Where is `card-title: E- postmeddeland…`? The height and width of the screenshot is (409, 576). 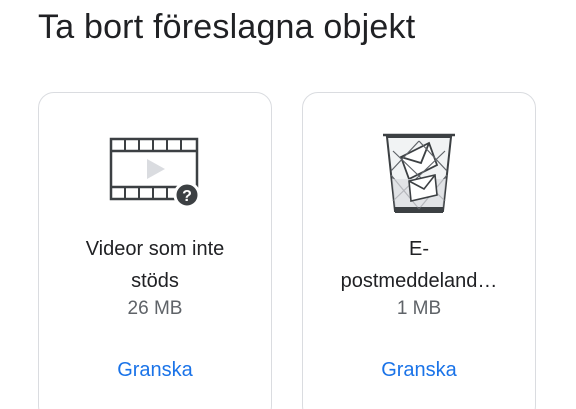
card-title: E- postmeddeland… is located at coordinates (419, 265).